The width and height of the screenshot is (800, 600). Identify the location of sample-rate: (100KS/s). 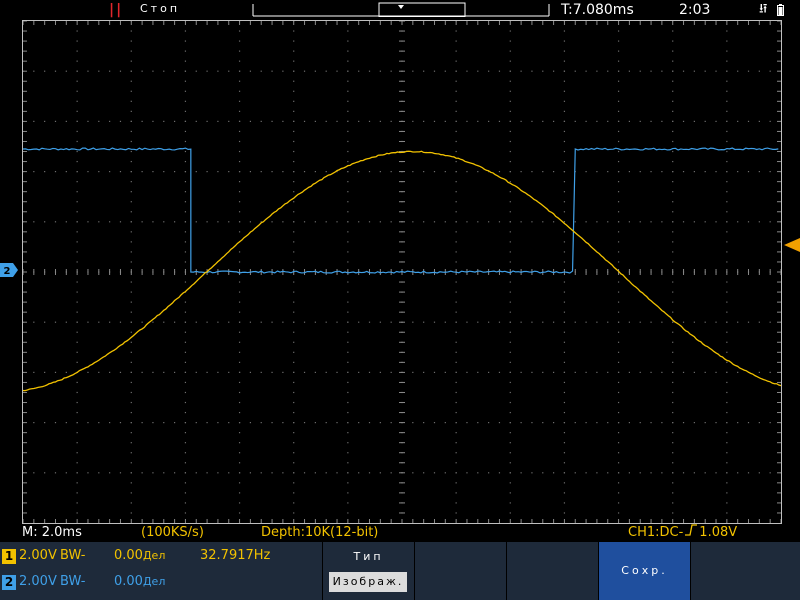
(172, 532).